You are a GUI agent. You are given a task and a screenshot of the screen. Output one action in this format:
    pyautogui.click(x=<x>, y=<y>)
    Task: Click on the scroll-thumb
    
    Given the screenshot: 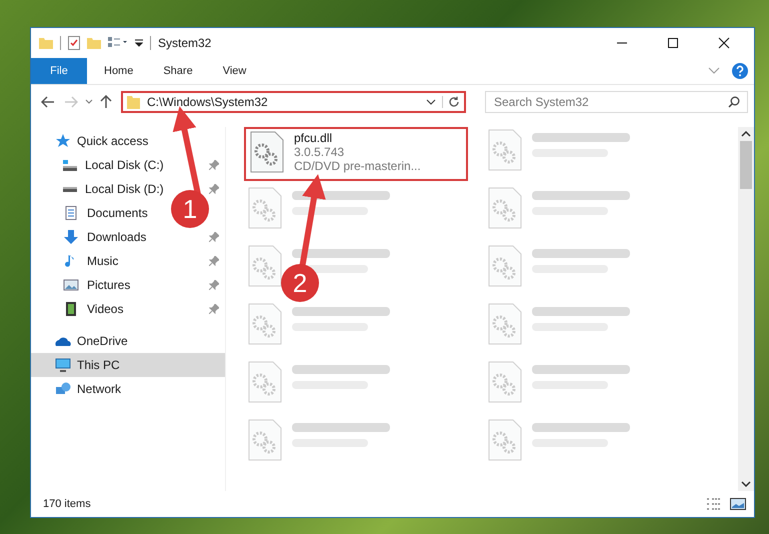 What is the action you would take?
    pyautogui.click(x=746, y=165)
    